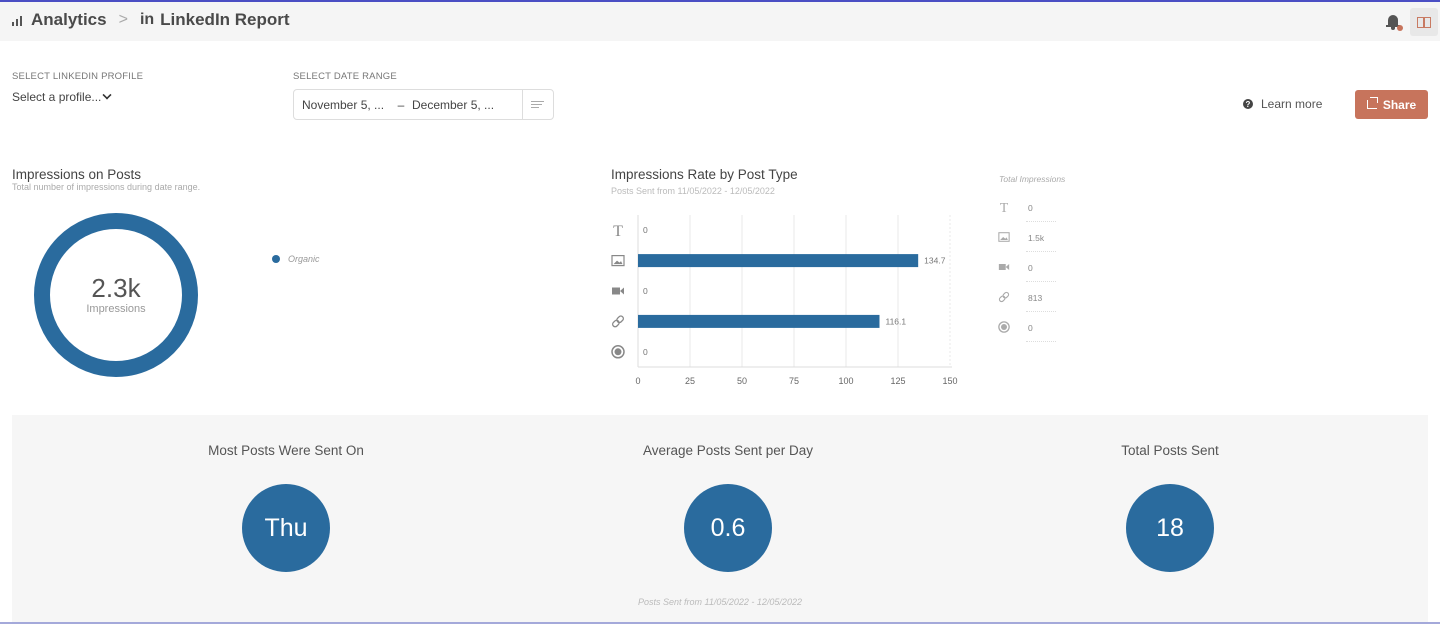  I want to click on chart-subtitle: Posts Sent from 11/05/2022 - 12/05/2022, so click(693, 191).